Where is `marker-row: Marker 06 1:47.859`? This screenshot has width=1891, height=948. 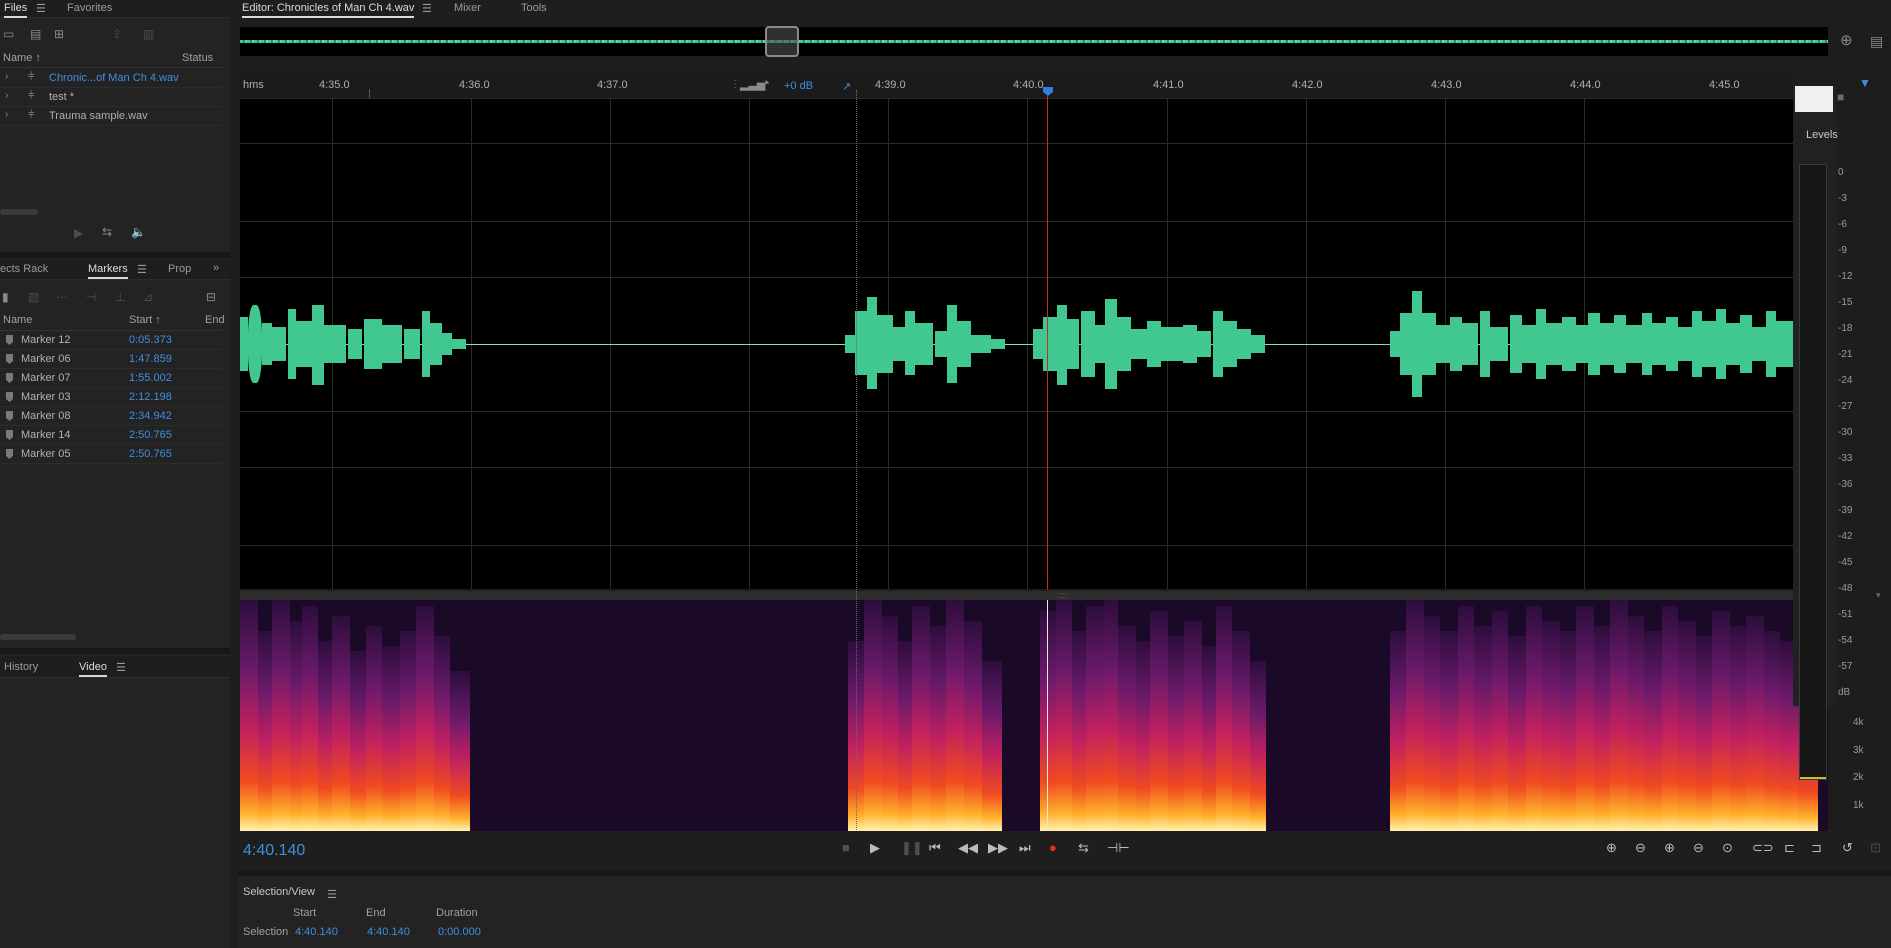 marker-row: Marker 06 1:47.859 is located at coordinates (111, 359).